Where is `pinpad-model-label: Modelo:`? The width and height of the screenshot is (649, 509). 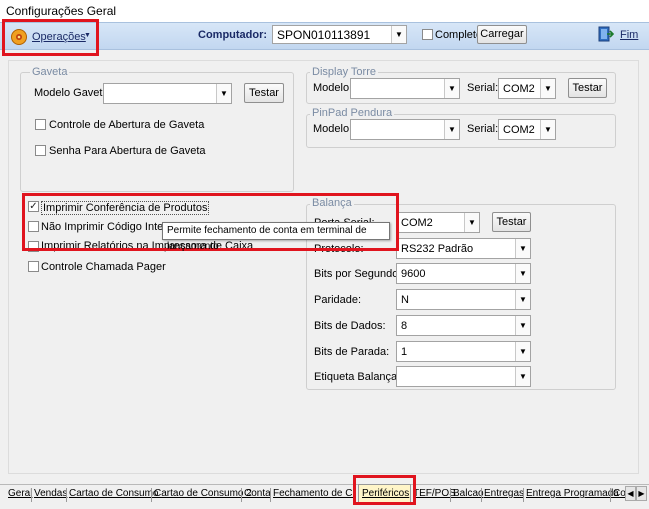
pinpad-model-label: Modelo: is located at coordinates (333, 129).